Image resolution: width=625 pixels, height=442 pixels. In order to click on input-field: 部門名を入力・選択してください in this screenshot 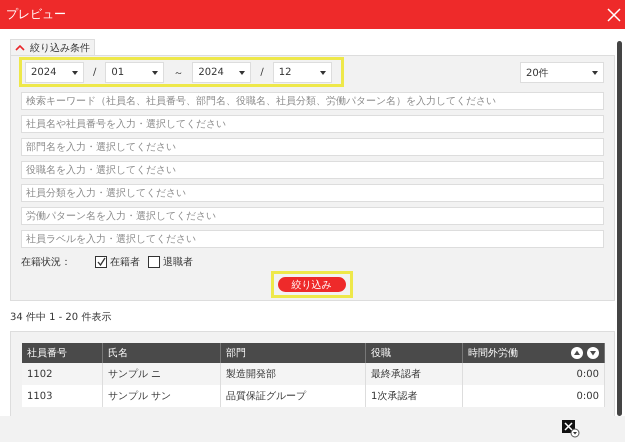, I will do `click(312, 147)`.